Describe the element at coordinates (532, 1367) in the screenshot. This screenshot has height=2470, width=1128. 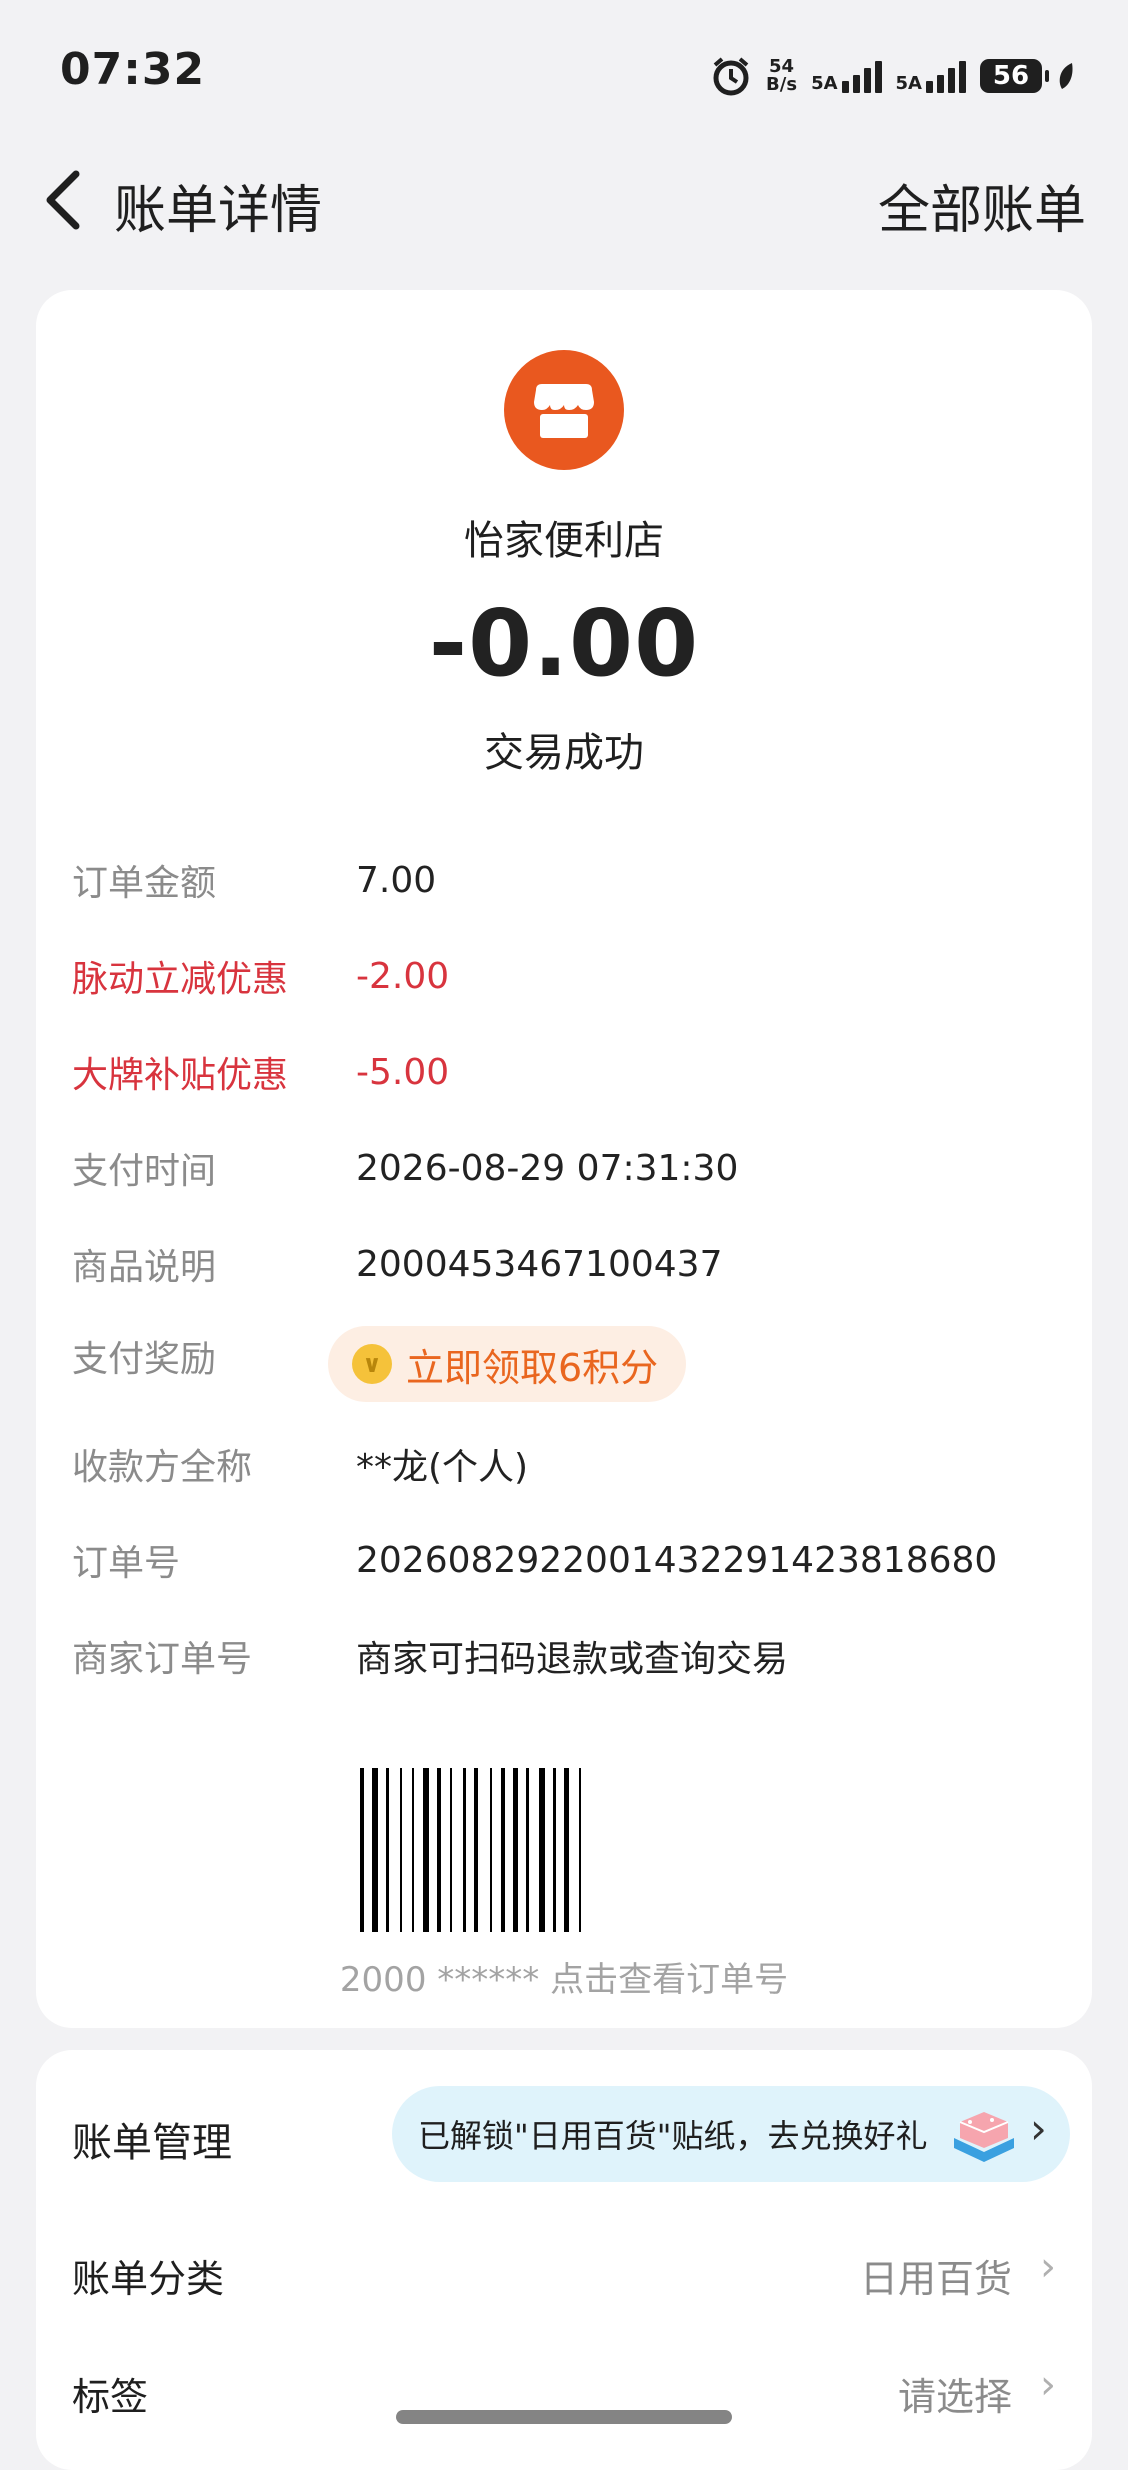
I see `claim-points-label: 立即领取6积分` at that location.